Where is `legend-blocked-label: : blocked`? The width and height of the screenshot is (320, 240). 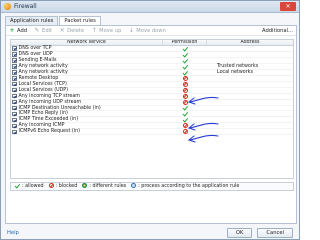 legend-blocked-label: : blocked is located at coordinates (66, 186).